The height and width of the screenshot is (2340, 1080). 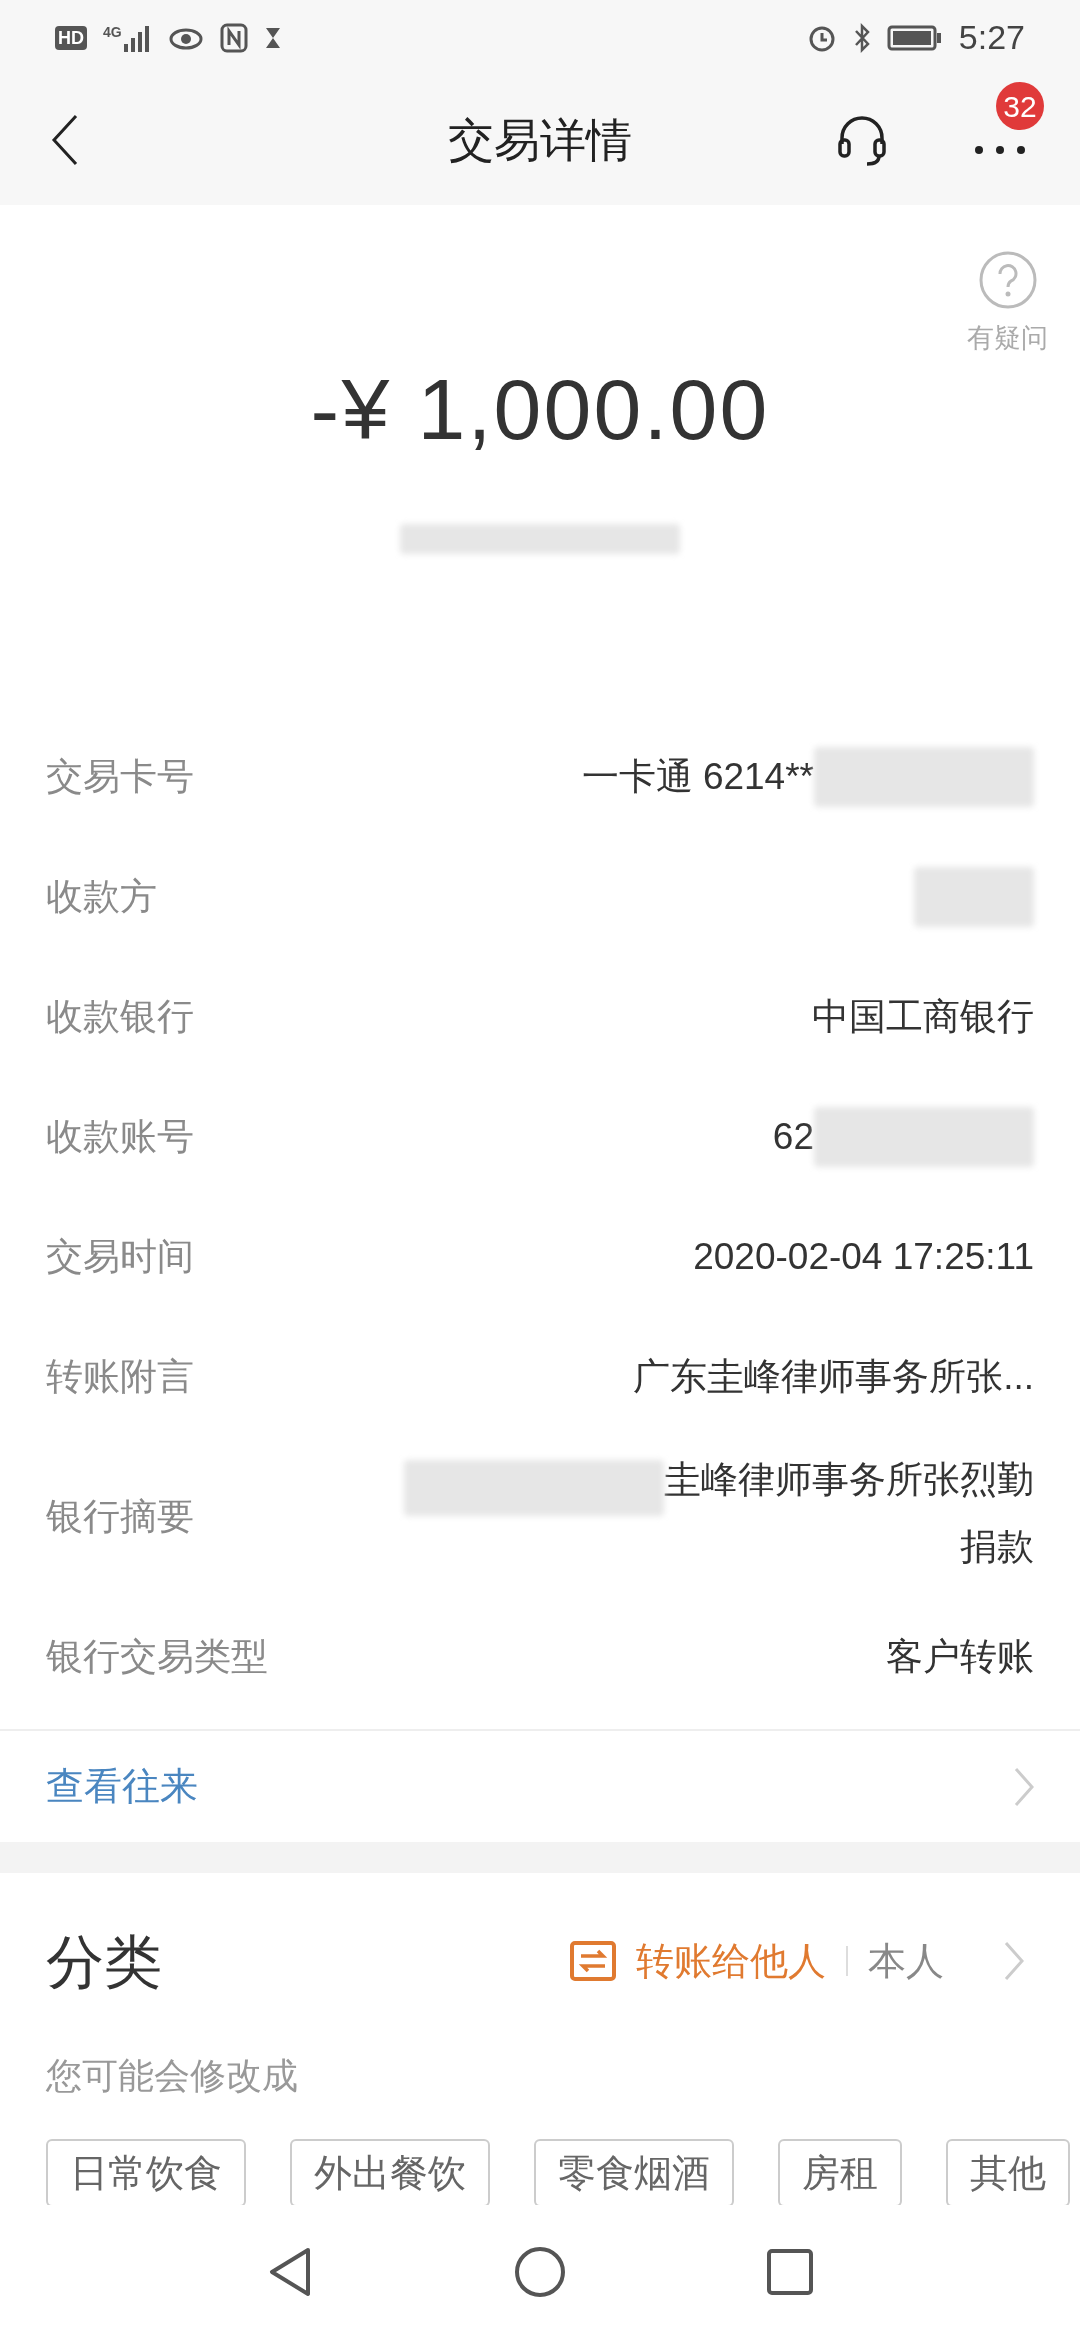 I want to click on hd-indicator: HD, so click(x=71, y=37).